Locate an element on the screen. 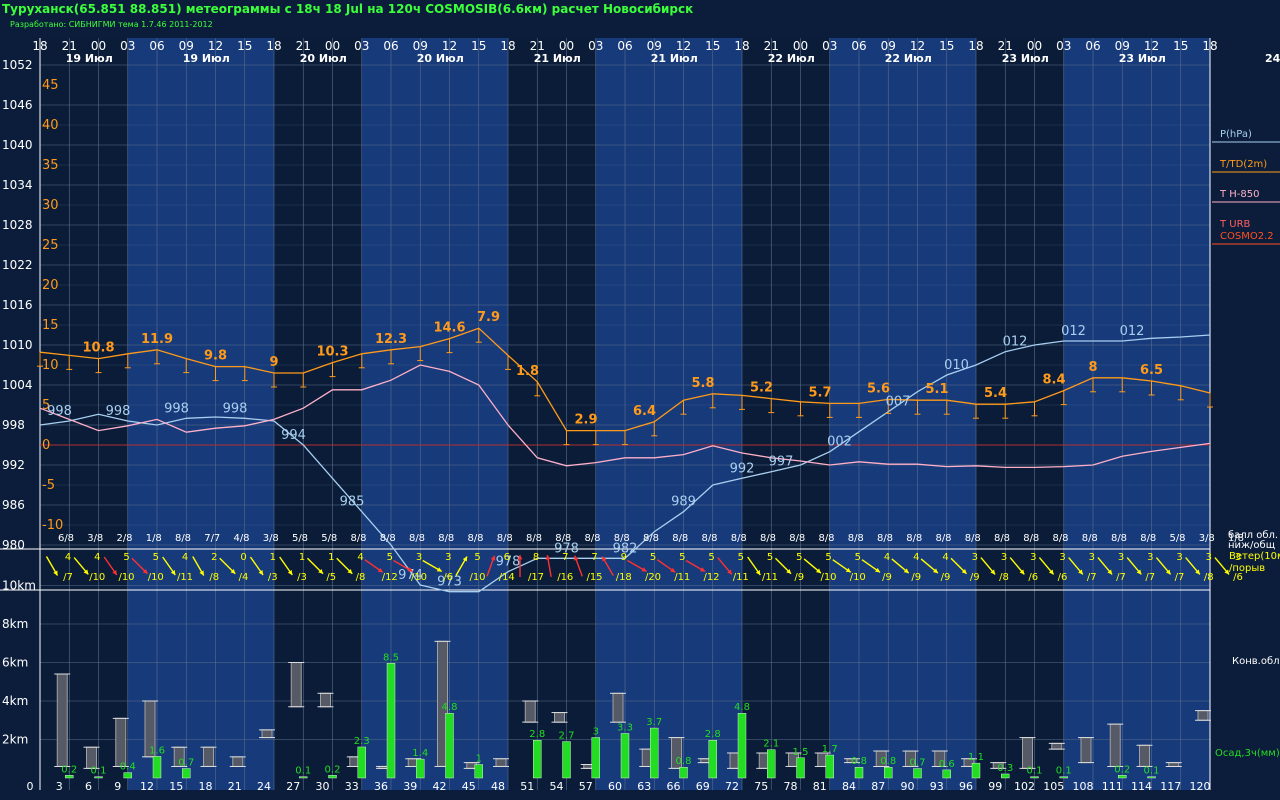 This screenshot has height=800, width=1280. bottom-hour-label: 108 is located at coordinates (1083, 786).